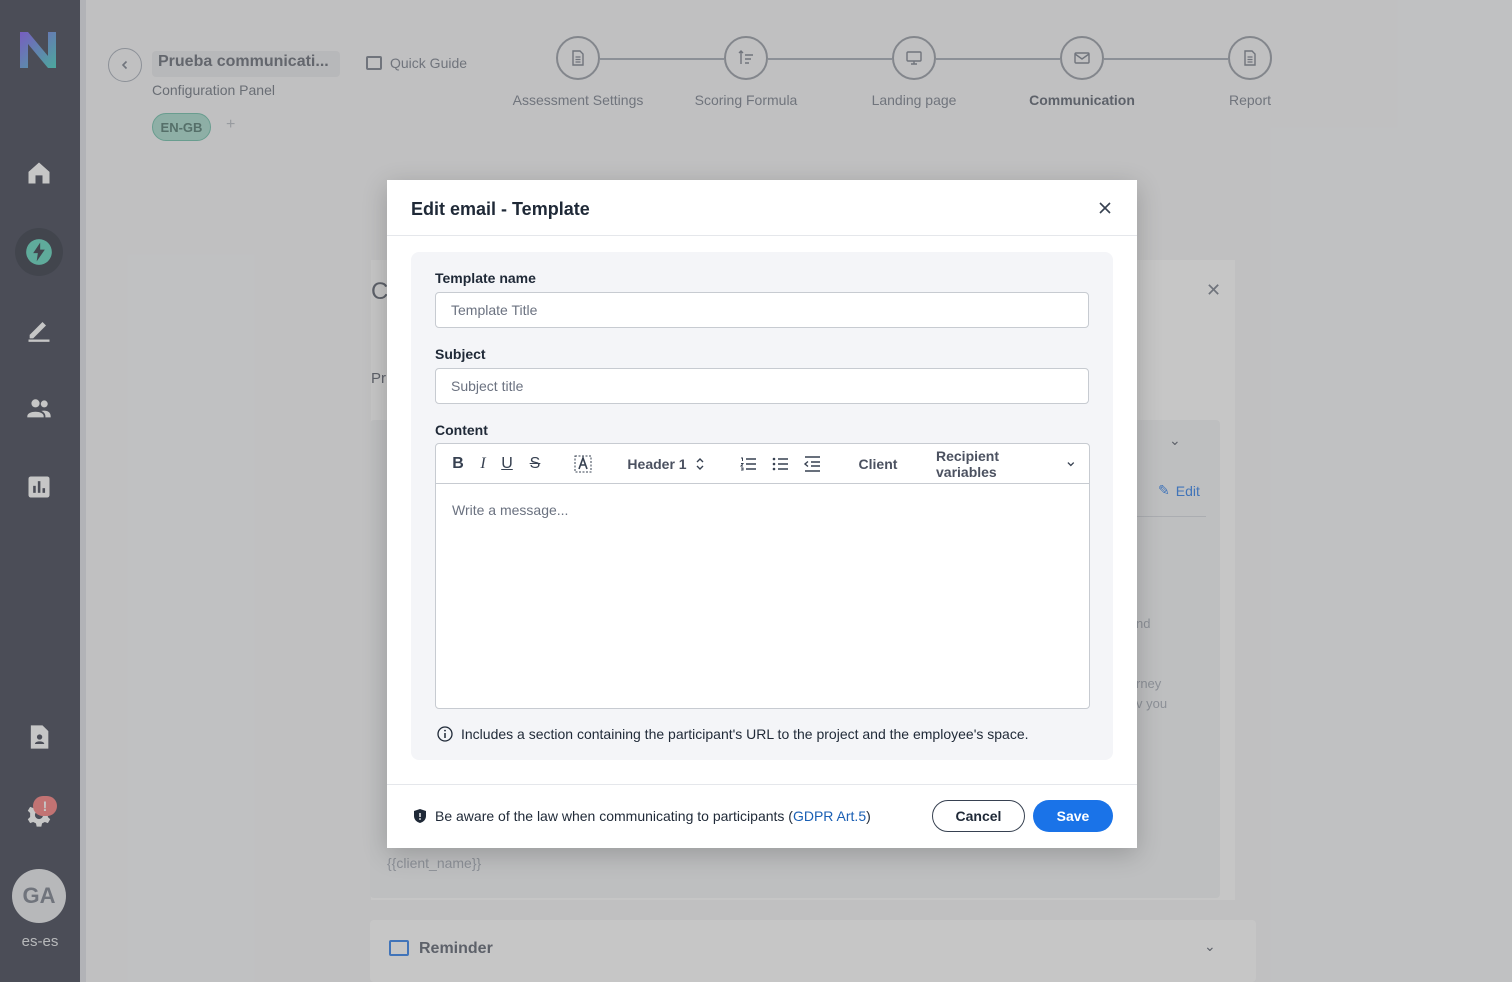 The width and height of the screenshot is (1512, 982). I want to click on shield-icon, so click(420, 816).